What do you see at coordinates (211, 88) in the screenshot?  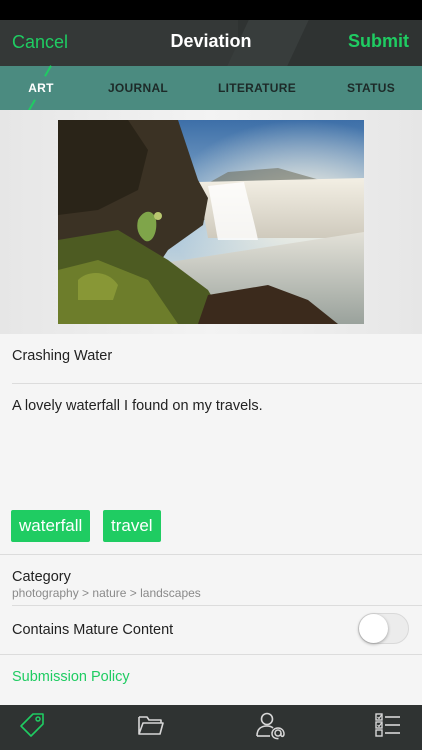 I see `tab-bar: ART JOURNAL LITERATURE STATUS` at bounding box center [211, 88].